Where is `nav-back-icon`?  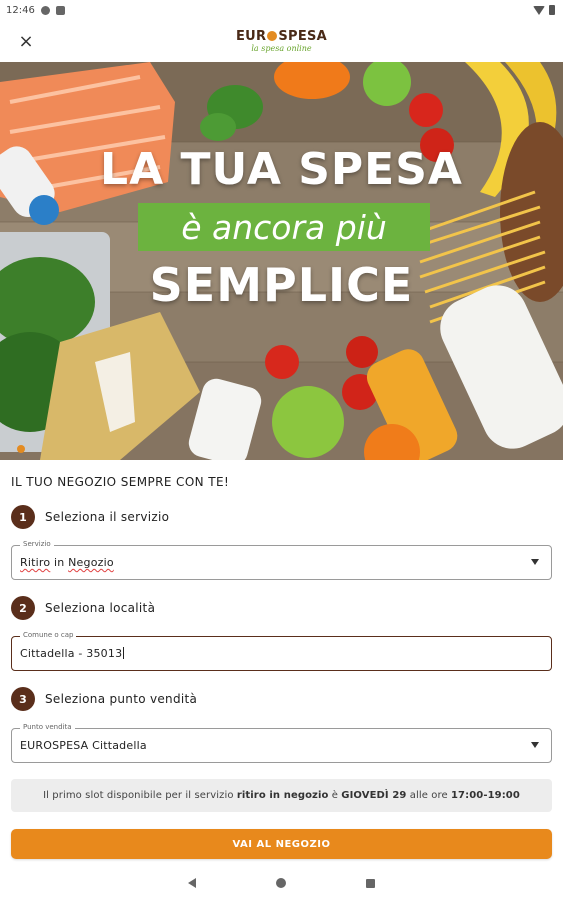
nav-back-icon is located at coordinates (192, 883).